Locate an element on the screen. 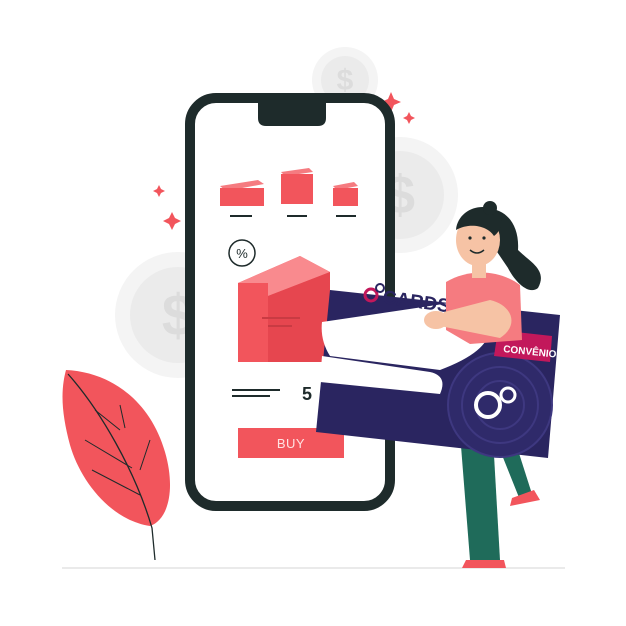 The image size is (626, 626). coin-symbol-top: $ is located at coordinates (345, 80).